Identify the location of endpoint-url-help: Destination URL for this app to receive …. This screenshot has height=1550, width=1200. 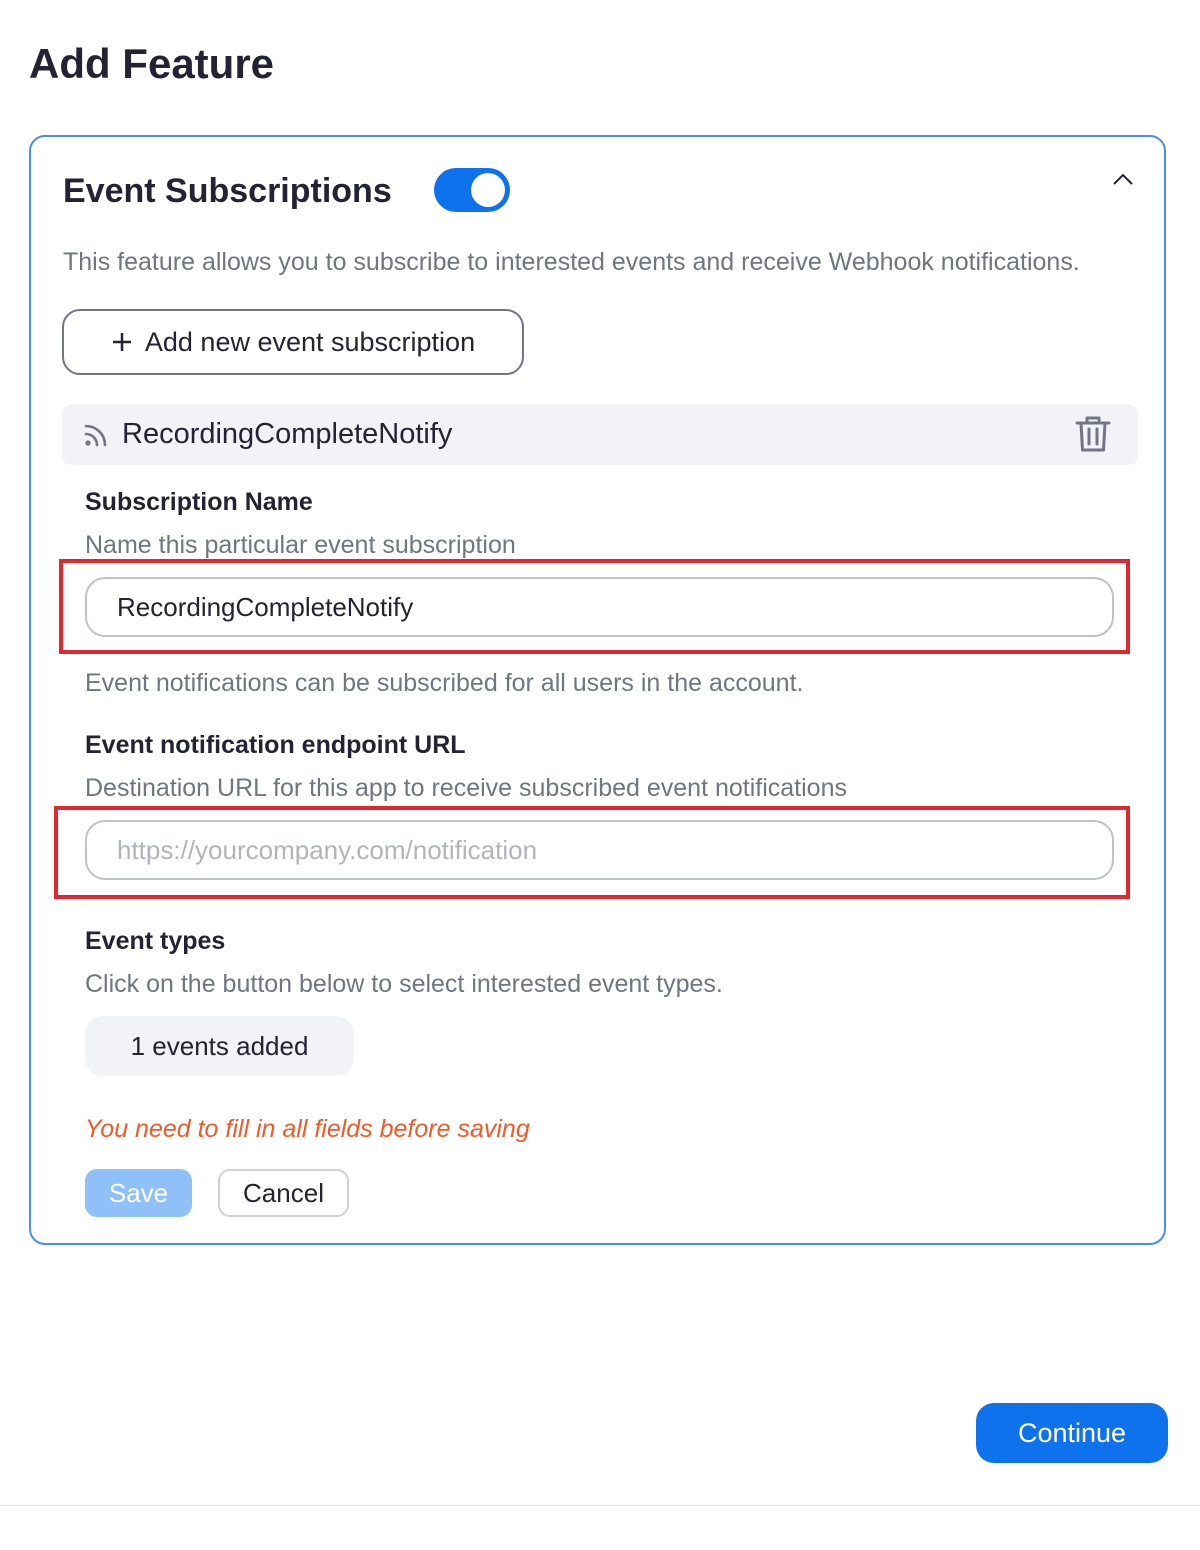
(466, 788).